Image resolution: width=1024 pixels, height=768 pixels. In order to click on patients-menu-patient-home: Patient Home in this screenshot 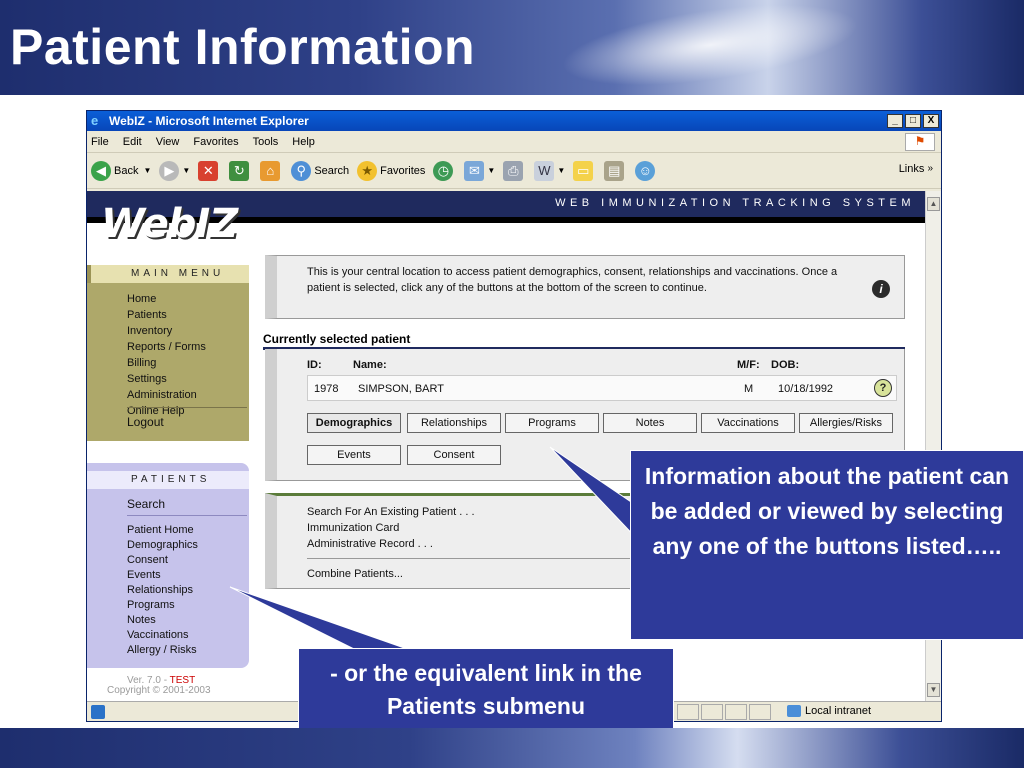, I will do `click(187, 530)`.